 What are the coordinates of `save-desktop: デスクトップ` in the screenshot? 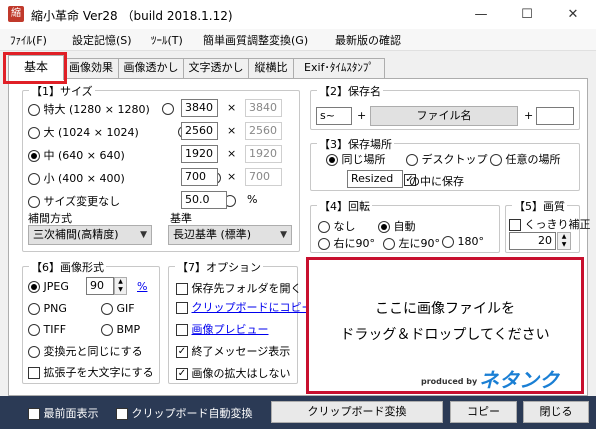 It's located at (447, 159).